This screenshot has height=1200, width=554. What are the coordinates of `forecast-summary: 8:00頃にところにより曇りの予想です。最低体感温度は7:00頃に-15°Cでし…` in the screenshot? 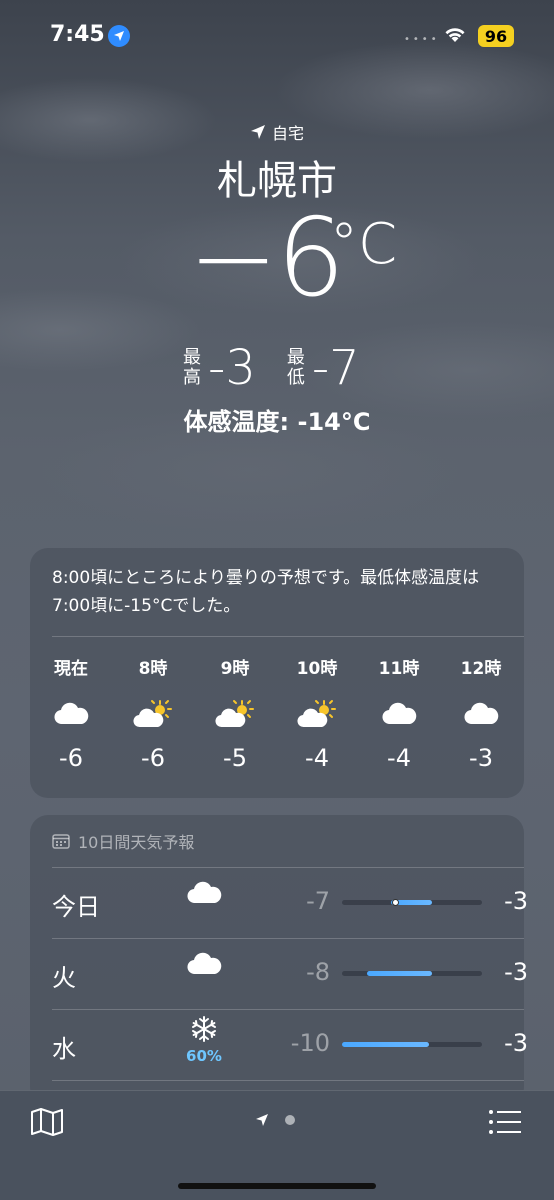 It's located at (266, 592).